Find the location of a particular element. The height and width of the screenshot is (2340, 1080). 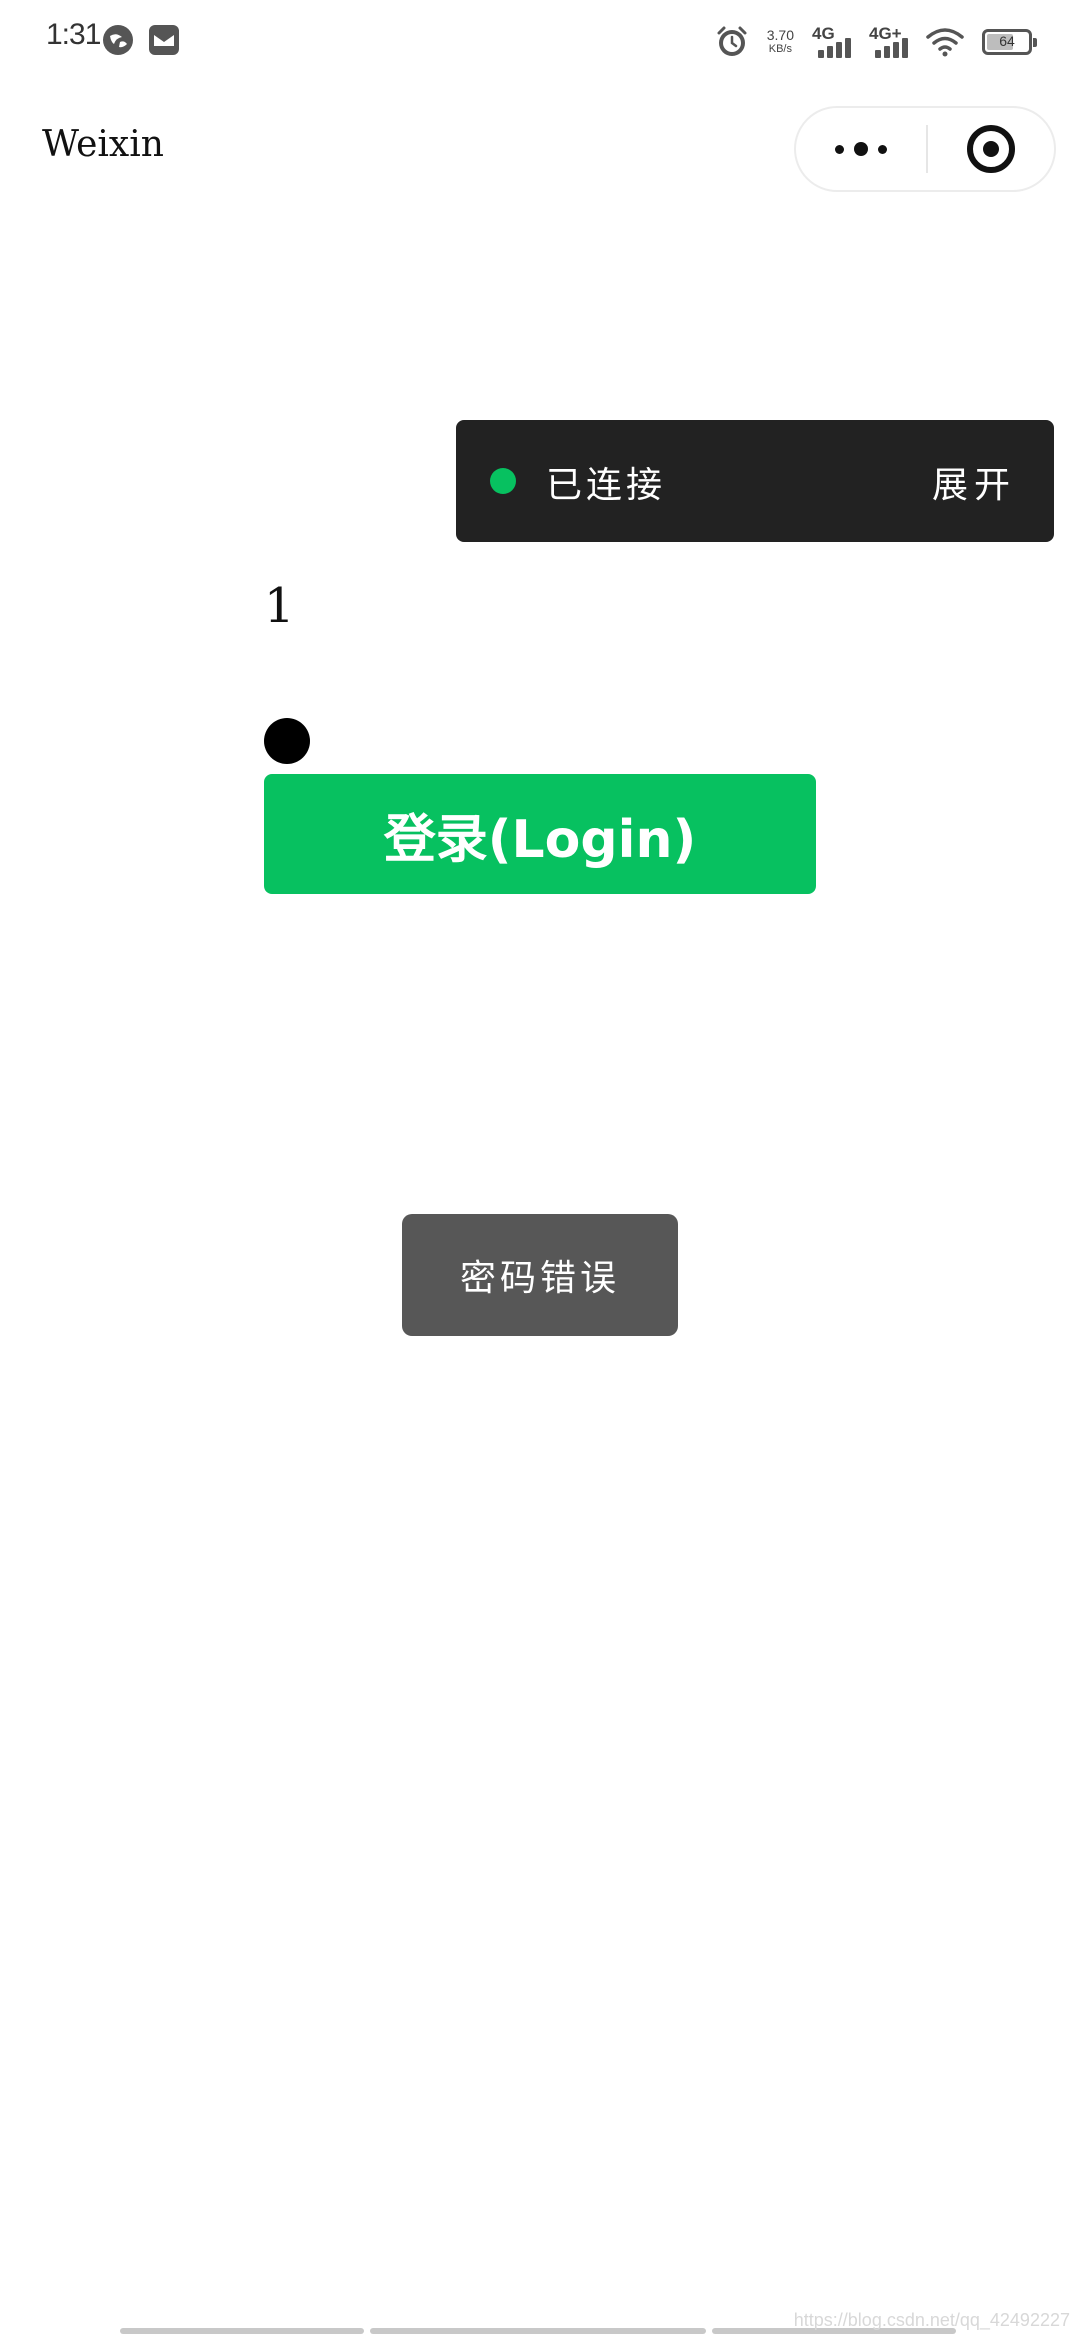

battery-level: 64 is located at coordinates (1007, 41).